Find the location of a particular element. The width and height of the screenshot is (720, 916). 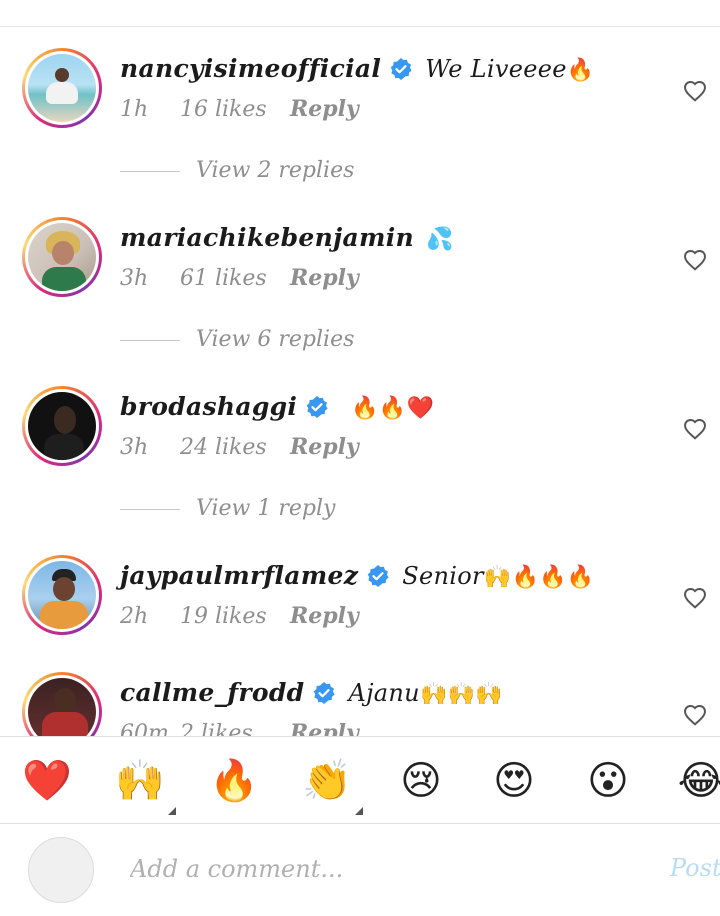

emoji-crying-button: 😢 is located at coordinates (421, 781).